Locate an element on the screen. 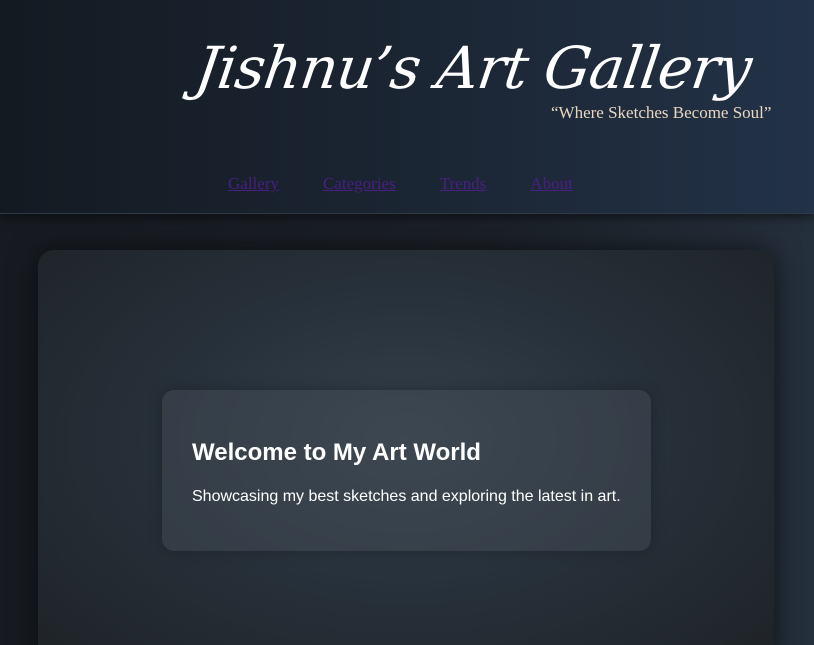  welcome-heading: Welcome to My Art World is located at coordinates (336, 452).